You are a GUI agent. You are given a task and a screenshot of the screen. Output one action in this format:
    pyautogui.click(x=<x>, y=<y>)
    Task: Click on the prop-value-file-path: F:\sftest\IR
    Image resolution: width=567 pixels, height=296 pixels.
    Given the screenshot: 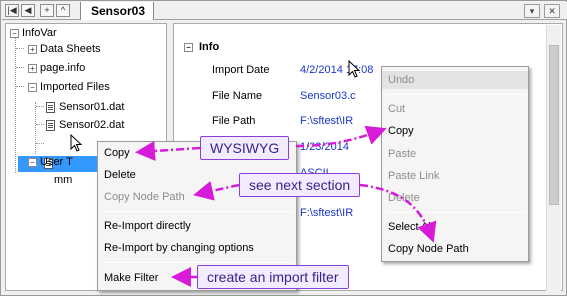 What is the action you would take?
    pyautogui.click(x=326, y=121)
    